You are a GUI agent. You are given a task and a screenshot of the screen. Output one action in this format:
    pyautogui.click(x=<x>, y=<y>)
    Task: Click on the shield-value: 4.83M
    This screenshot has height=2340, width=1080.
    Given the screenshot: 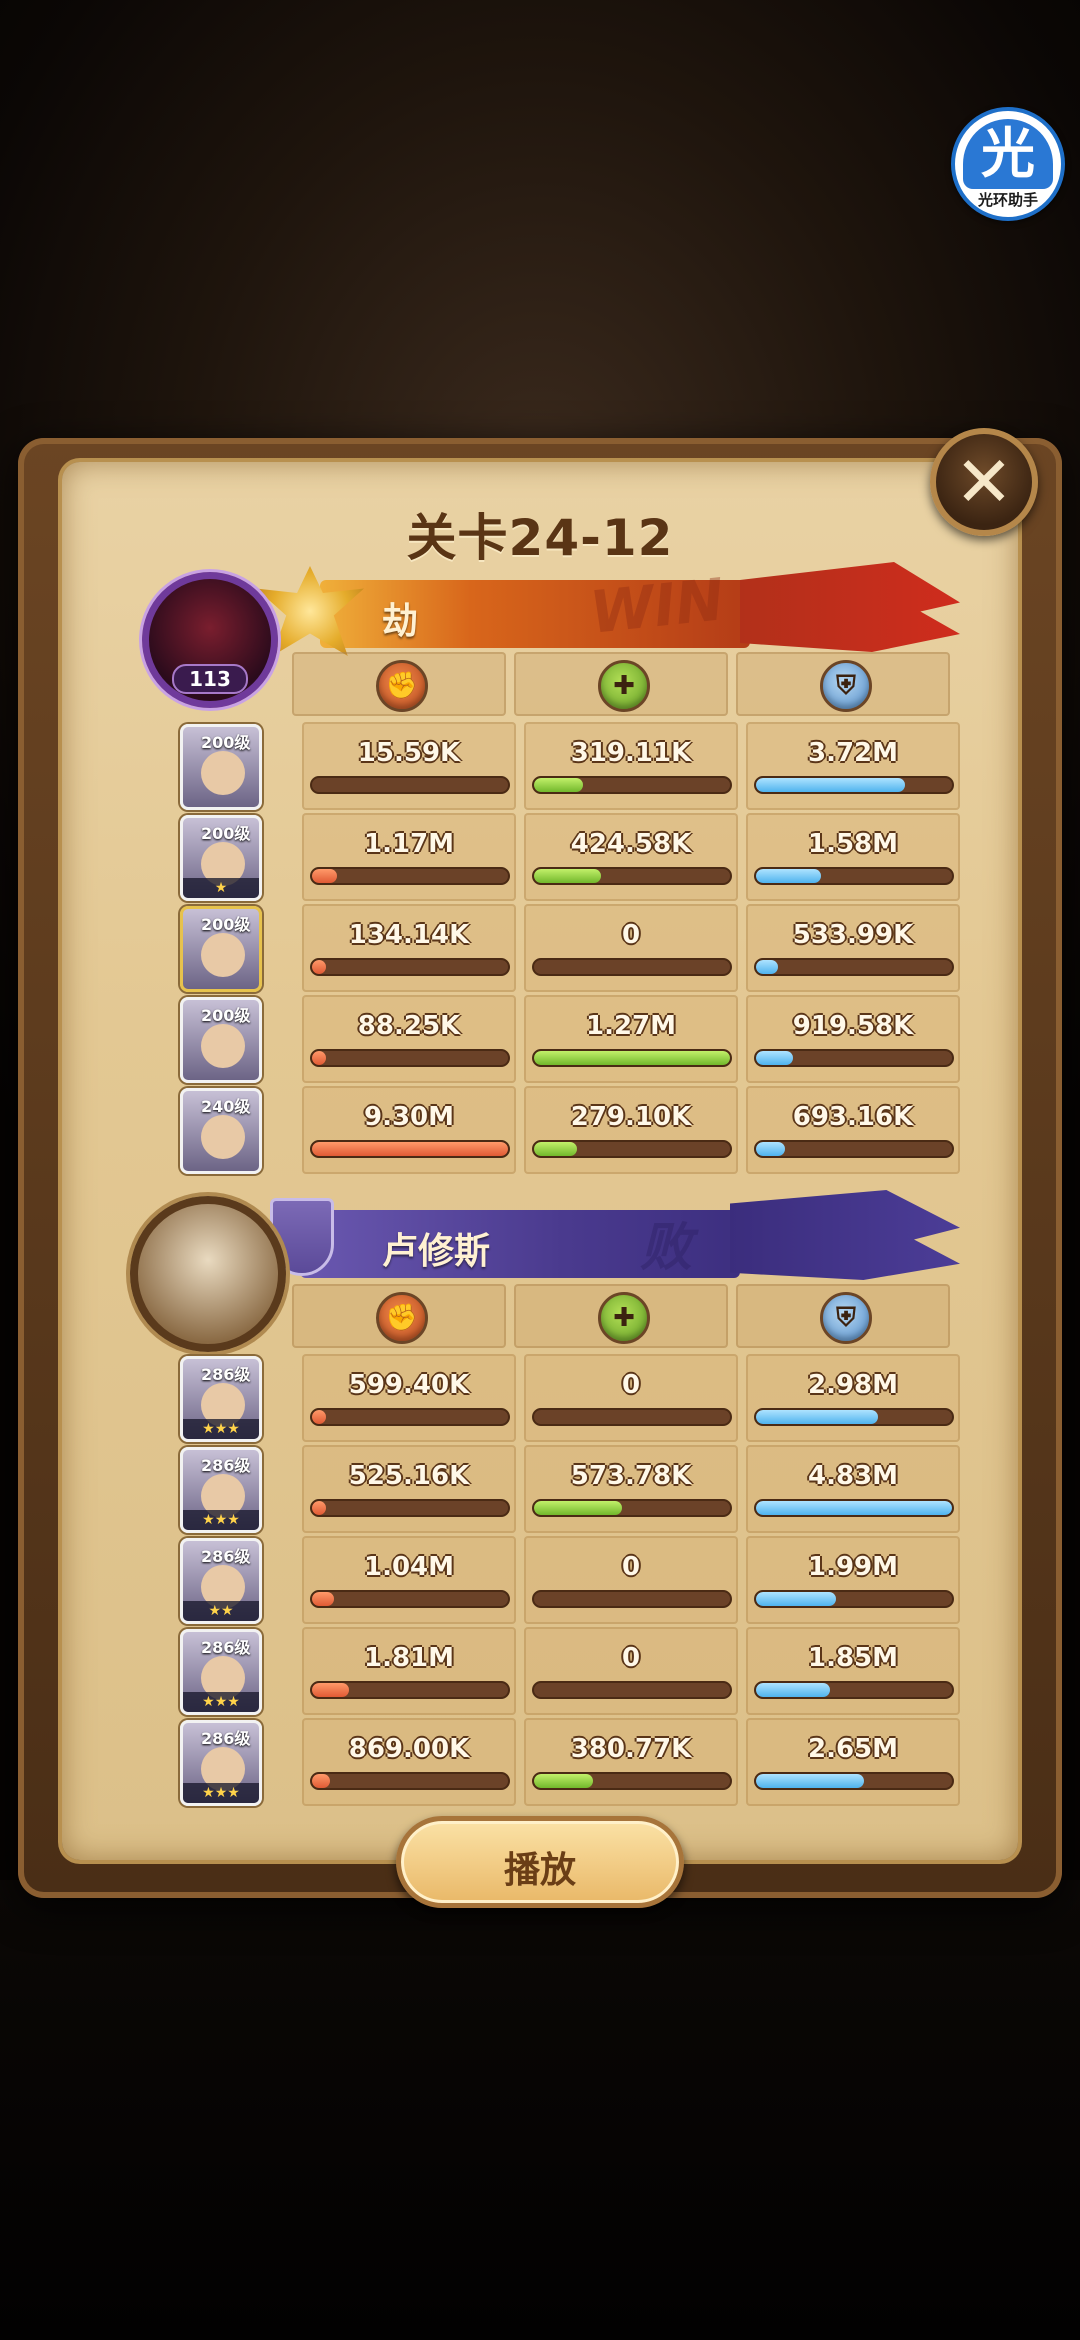 What is the action you would take?
    pyautogui.click(x=853, y=1476)
    